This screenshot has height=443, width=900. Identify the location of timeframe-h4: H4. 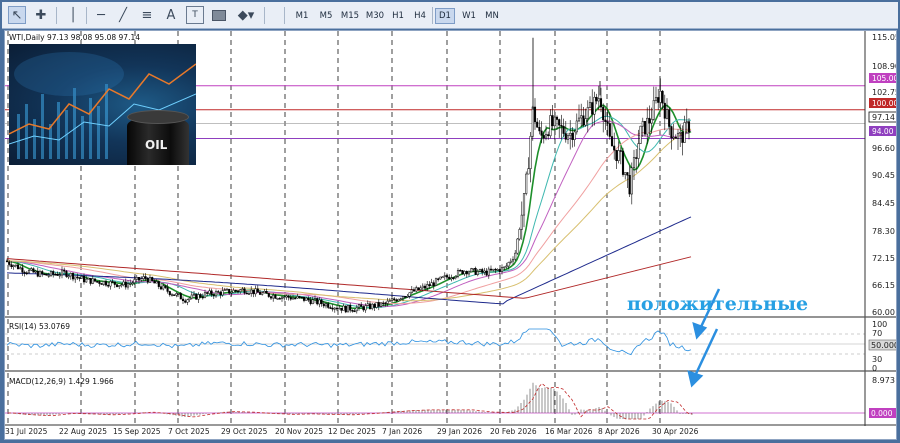
(420, 16).